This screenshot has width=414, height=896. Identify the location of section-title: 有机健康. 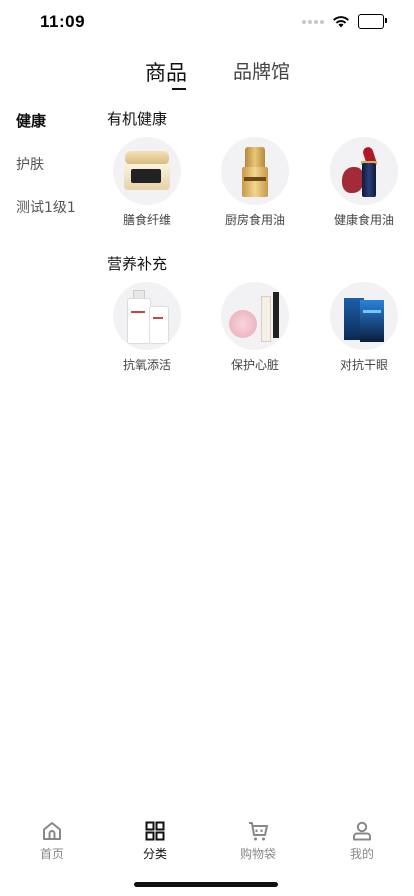
(137, 119).